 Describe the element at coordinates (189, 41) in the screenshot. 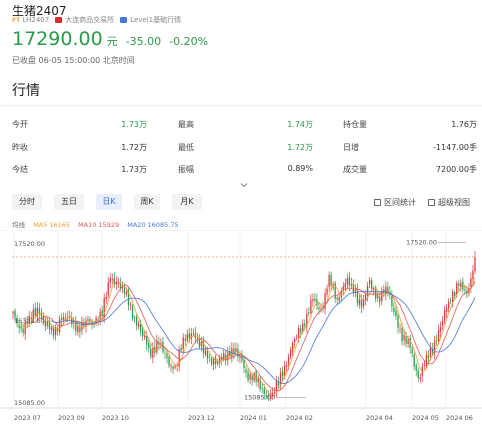

I see `price-change-pct: -0.20%` at that location.